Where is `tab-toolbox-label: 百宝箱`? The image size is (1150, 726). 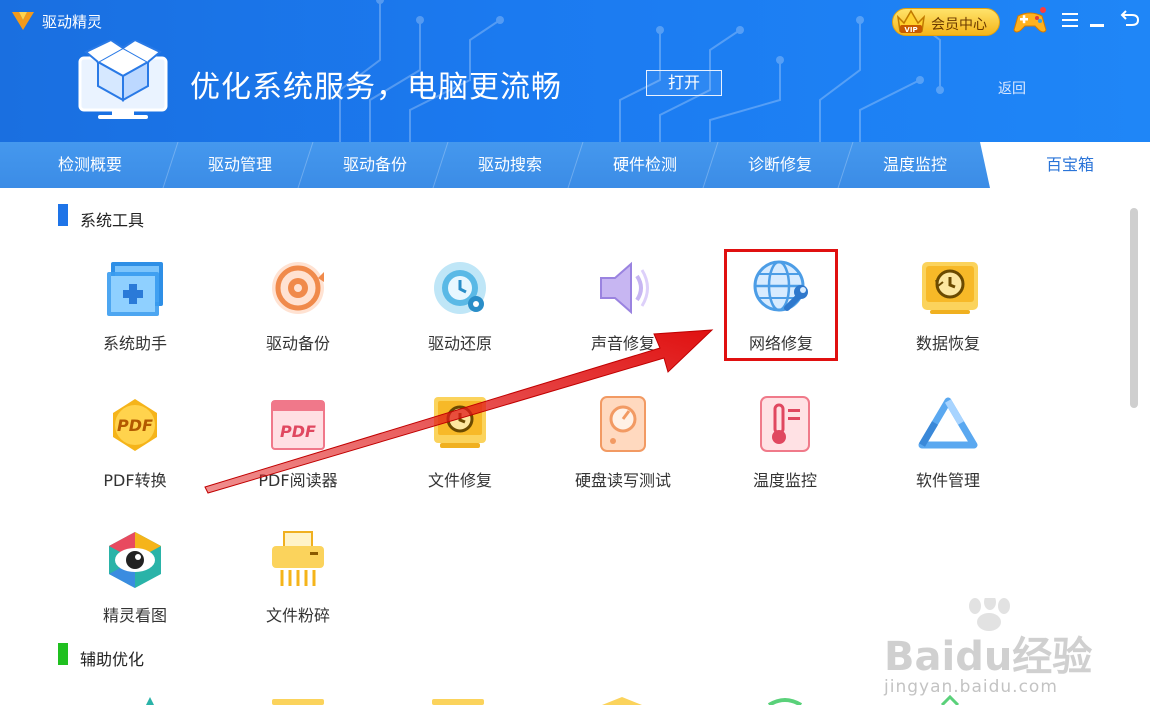
tab-toolbox-label: 百宝箱 is located at coordinates (1069, 164).